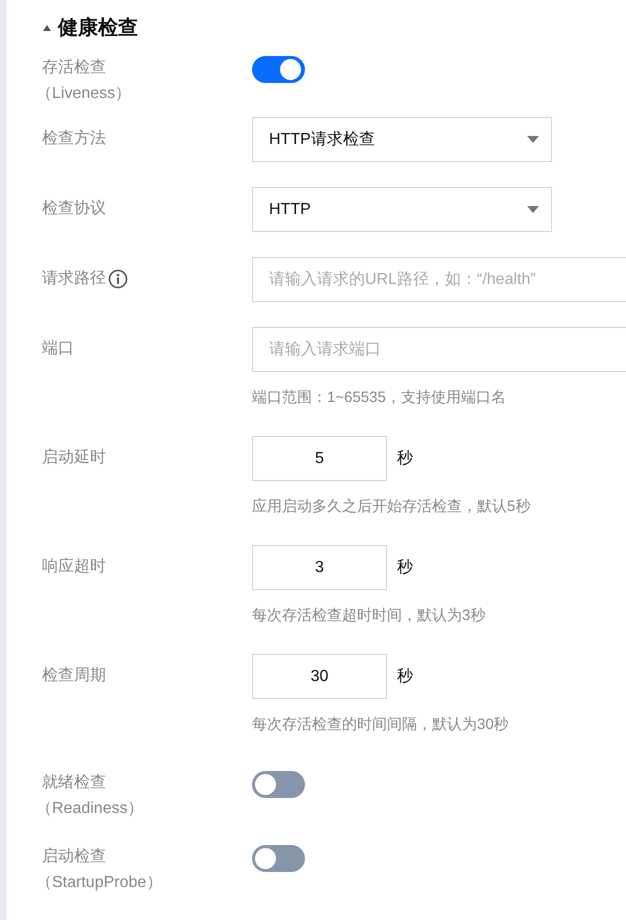 This screenshot has height=920, width=626. I want to click on field-label: 存活检查, so click(74, 68).